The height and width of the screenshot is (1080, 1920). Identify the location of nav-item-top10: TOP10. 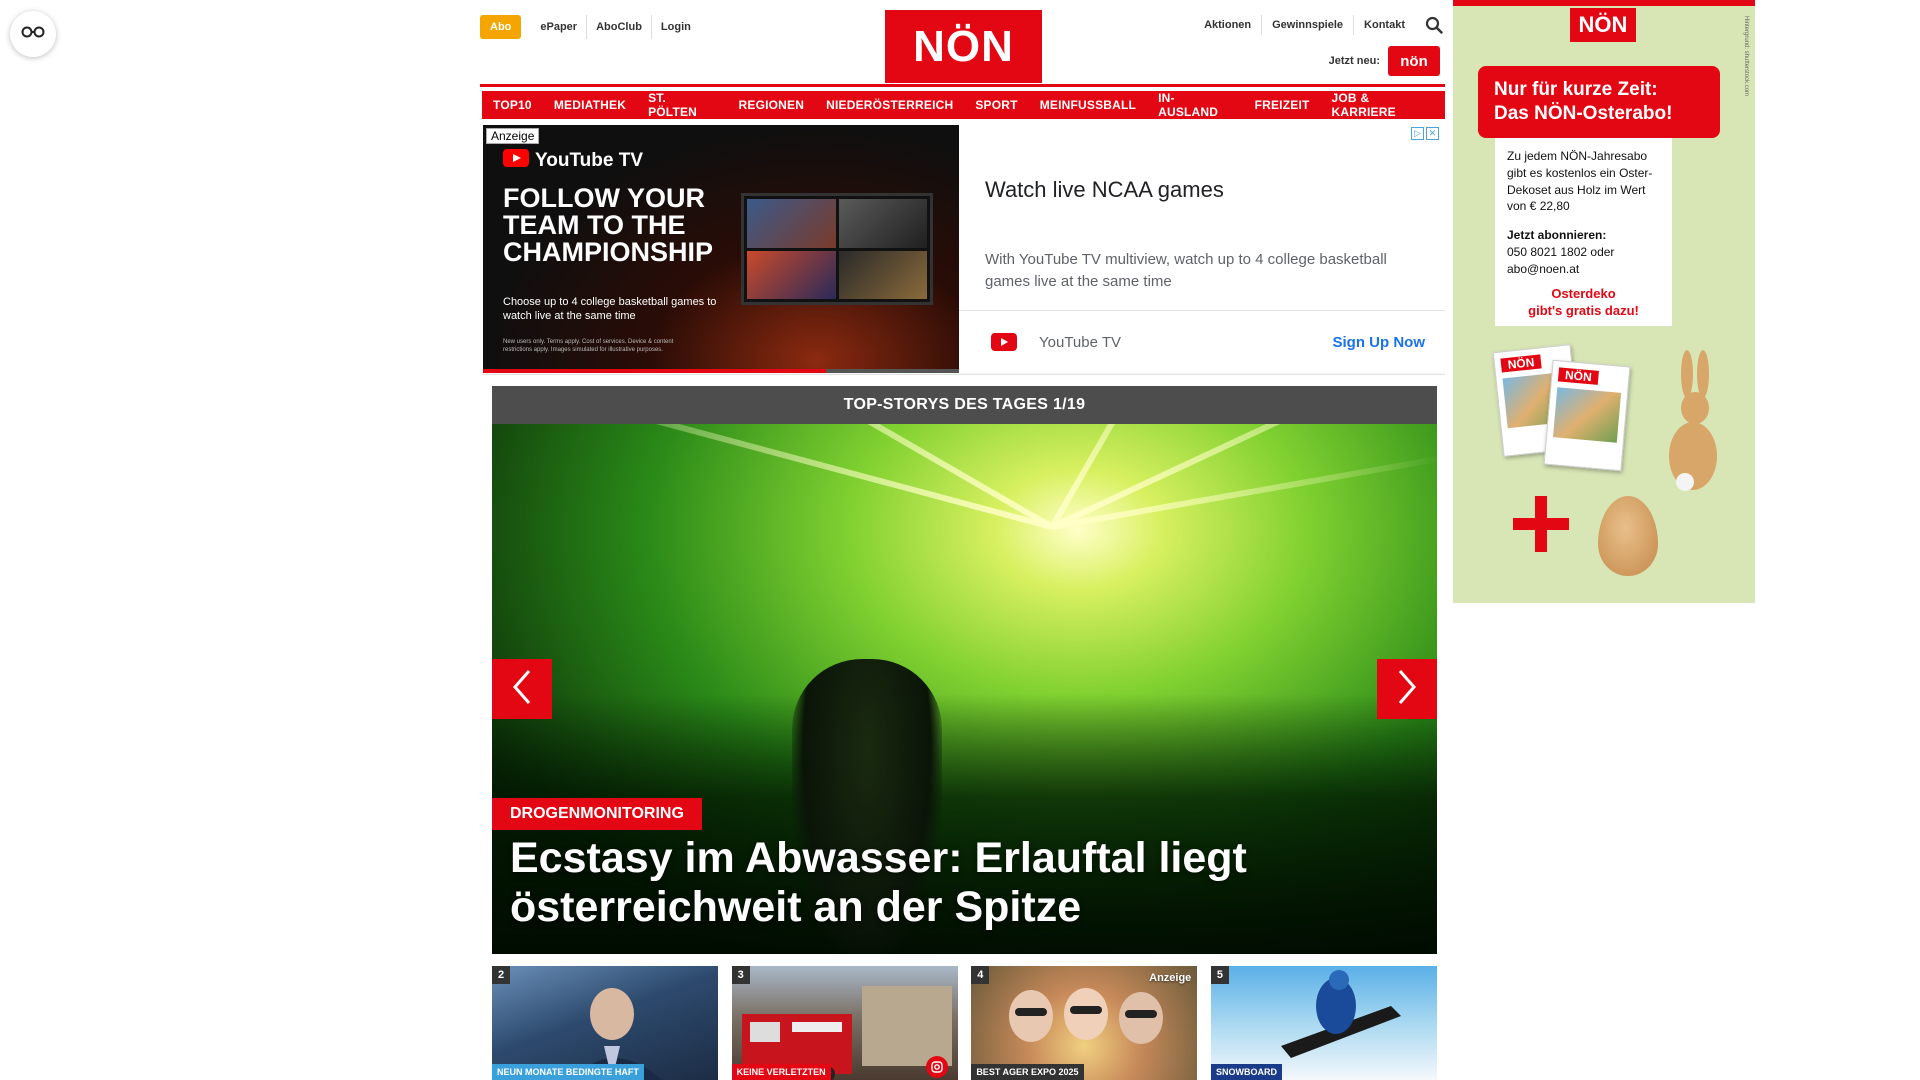
(512, 105).